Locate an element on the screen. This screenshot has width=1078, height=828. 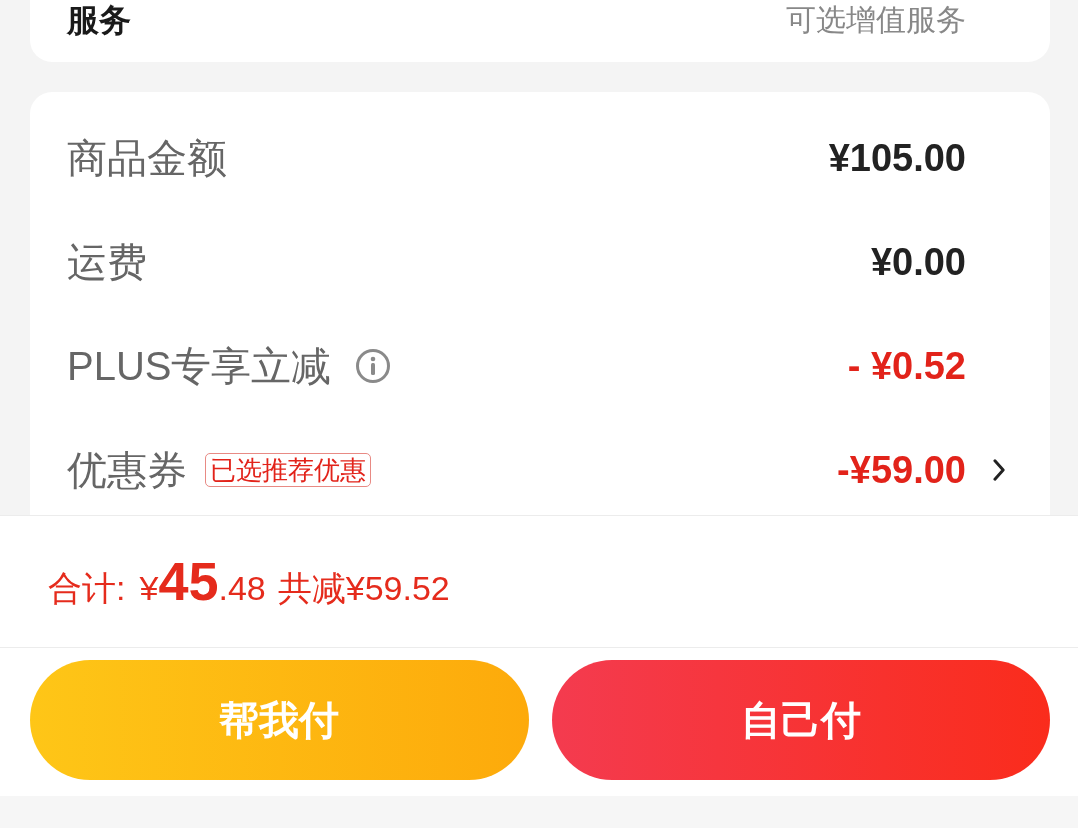
info-icon is located at coordinates (372, 366).